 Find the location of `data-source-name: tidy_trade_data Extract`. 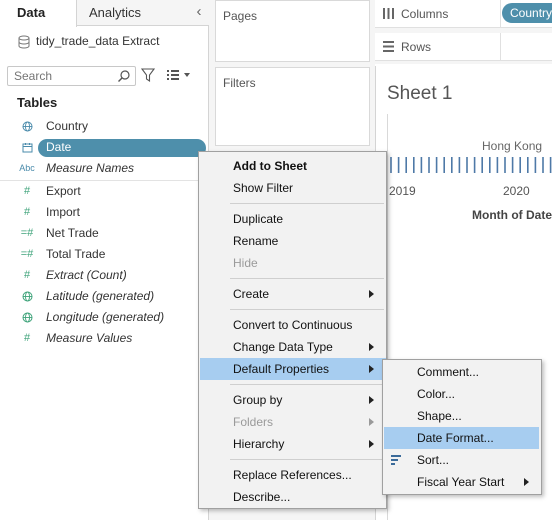

data-source-name: tidy_trade_data Extract is located at coordinates (98, 41).